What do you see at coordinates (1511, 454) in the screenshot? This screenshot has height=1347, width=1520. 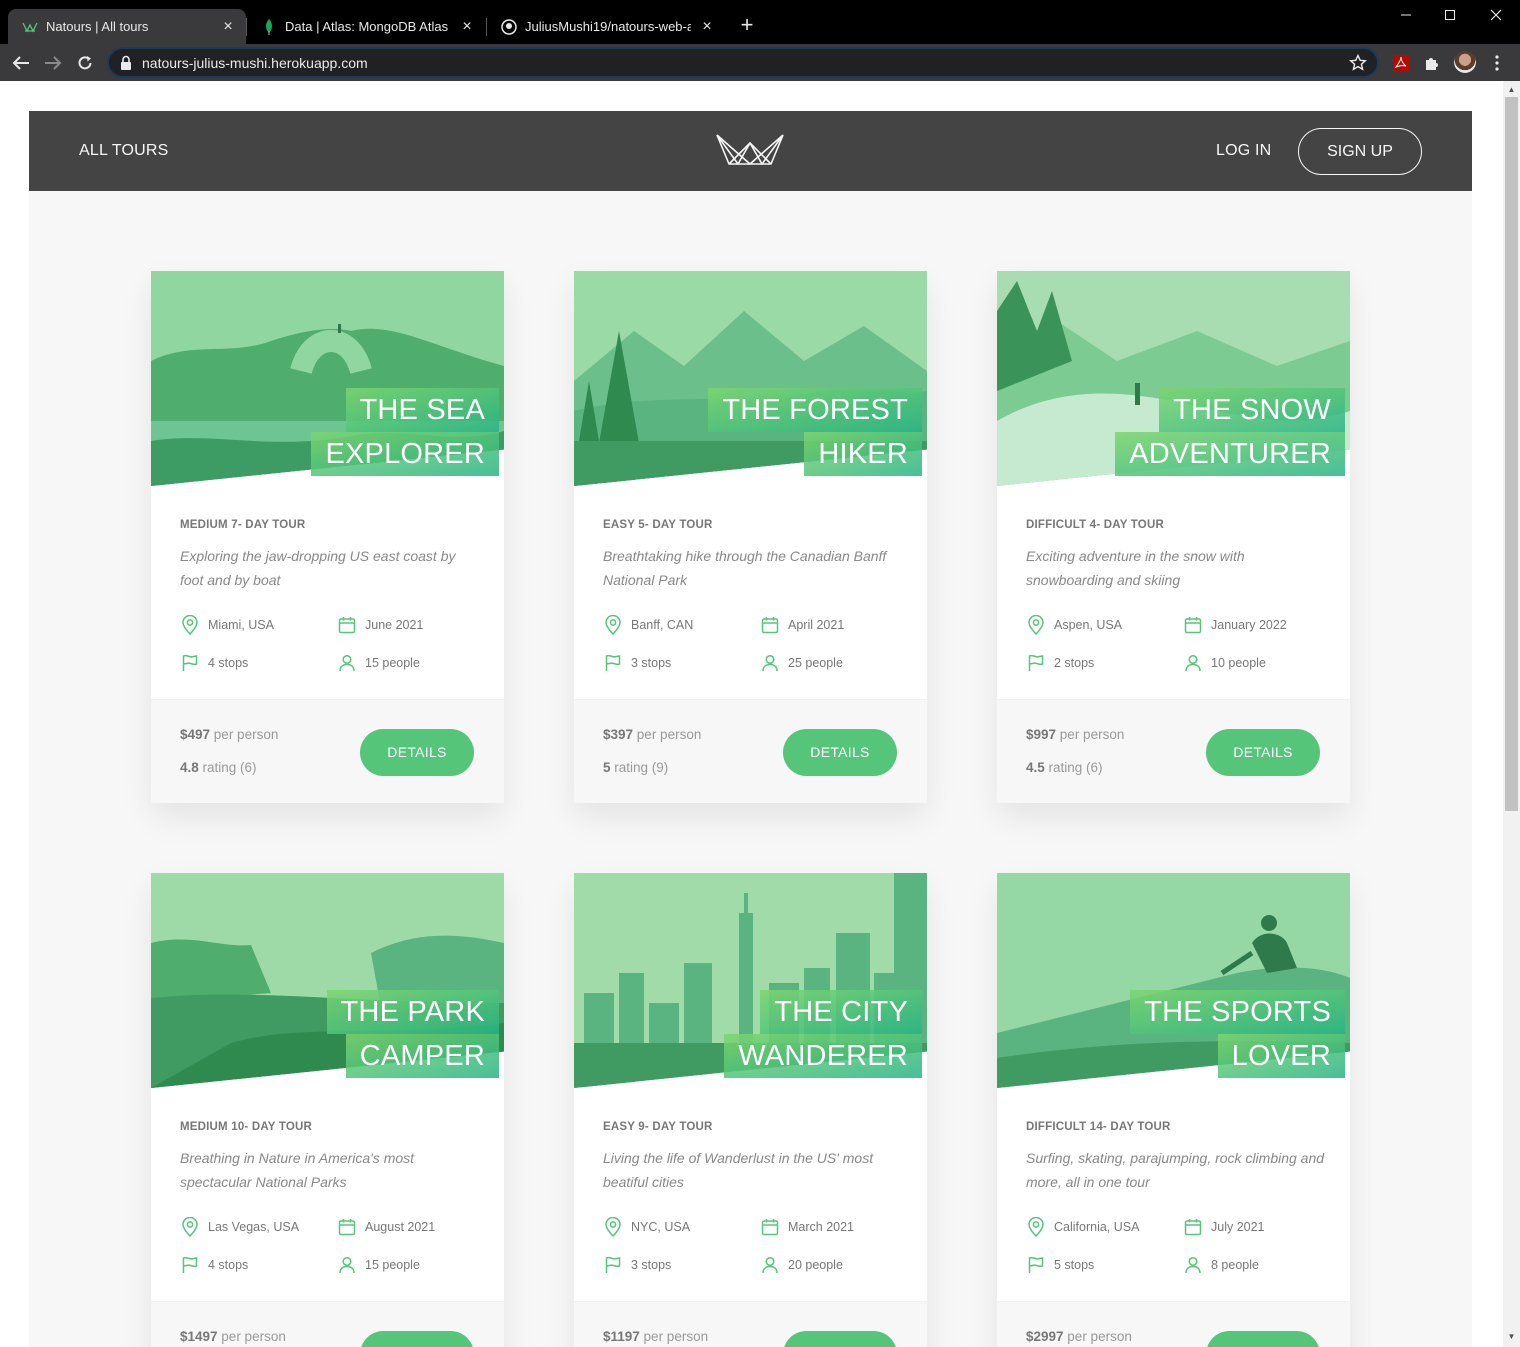 I see `scrollbar-thumb` at bounding box center [1511, 454].